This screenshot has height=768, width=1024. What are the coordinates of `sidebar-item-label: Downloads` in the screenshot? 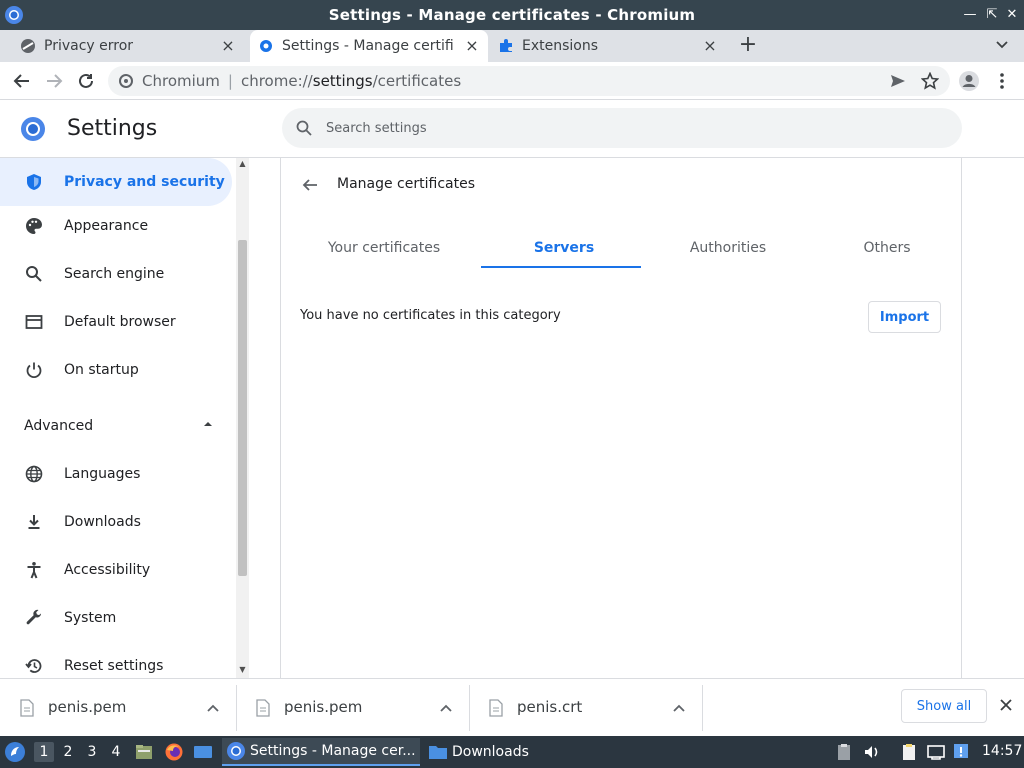 It's located at (102, 522).